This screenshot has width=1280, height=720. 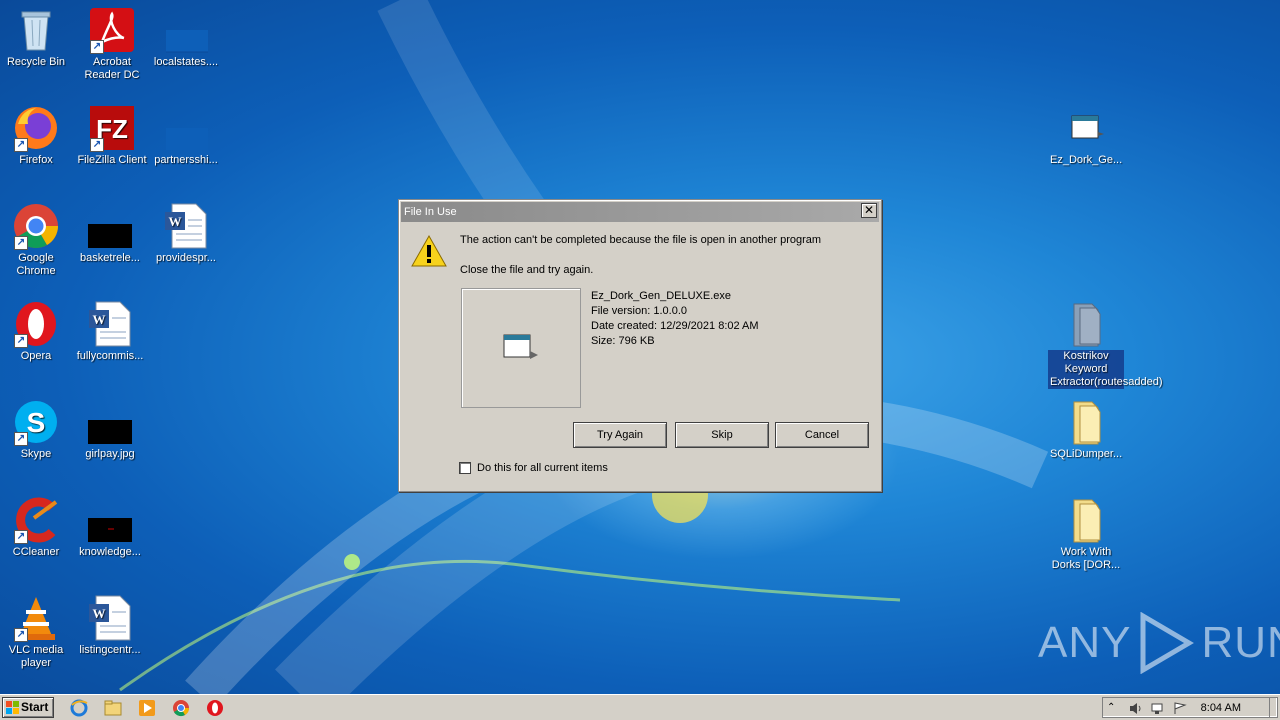 What do you see at coordinates (639, 311) in the screenshot?
I see `file-version: File version: 1.0.0.0` at bounding box center [639, 311].